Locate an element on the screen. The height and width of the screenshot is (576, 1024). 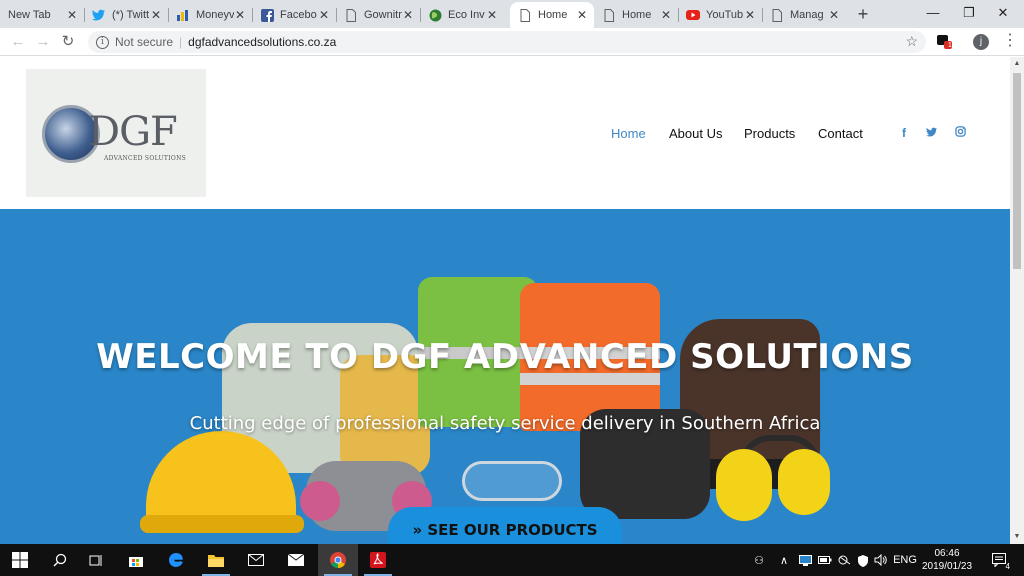
scroll-down-icon: ▼ is located at coordinates (1017, 537).